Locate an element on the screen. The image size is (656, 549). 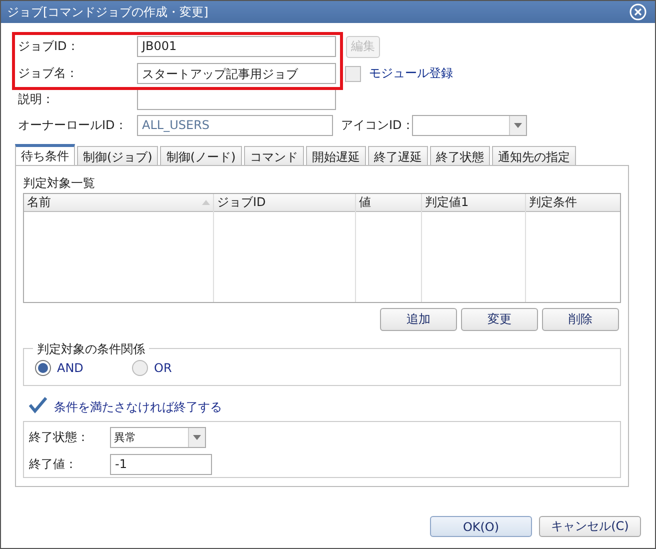
input-field: ALL_USERS is located at coordinates (235, 125).